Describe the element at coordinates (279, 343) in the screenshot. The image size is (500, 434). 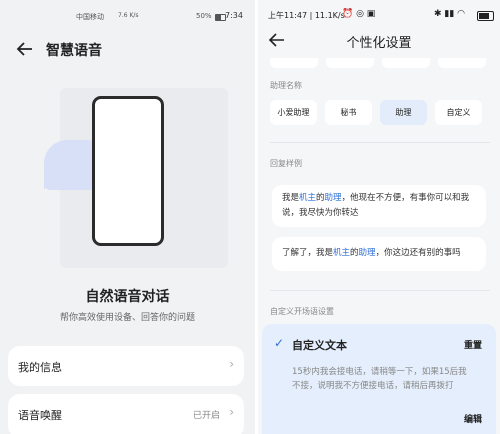
I see `checkmark-icon: ✓` at that location.